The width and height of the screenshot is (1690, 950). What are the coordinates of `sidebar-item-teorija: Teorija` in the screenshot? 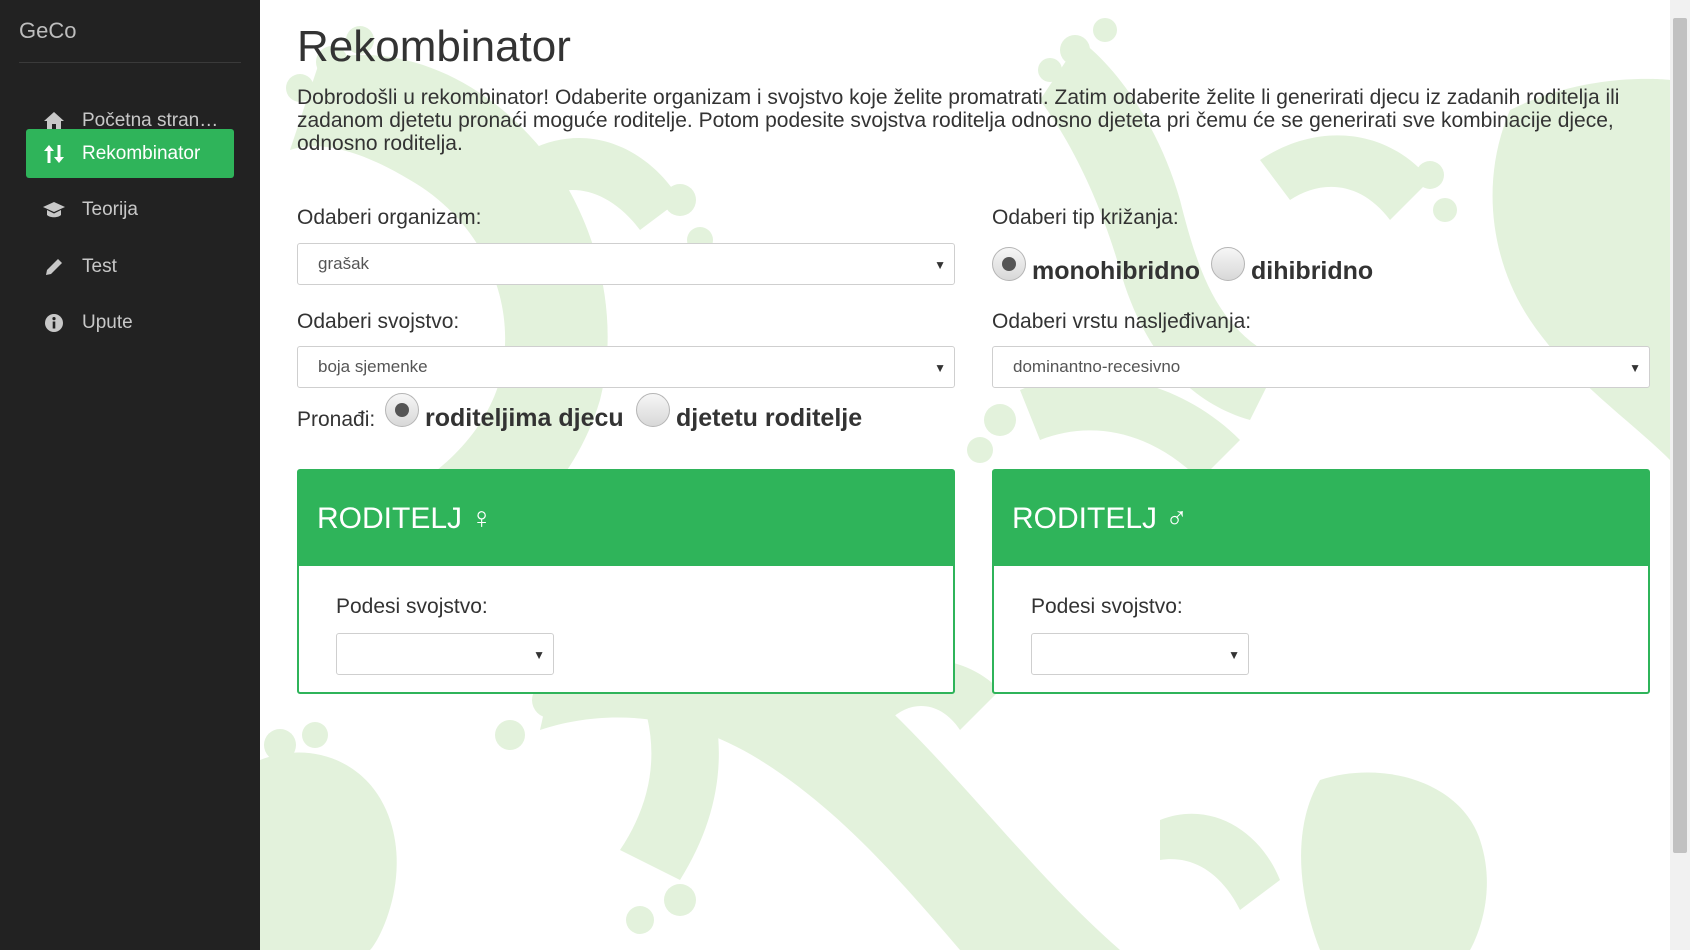 It's located at (130, 209).